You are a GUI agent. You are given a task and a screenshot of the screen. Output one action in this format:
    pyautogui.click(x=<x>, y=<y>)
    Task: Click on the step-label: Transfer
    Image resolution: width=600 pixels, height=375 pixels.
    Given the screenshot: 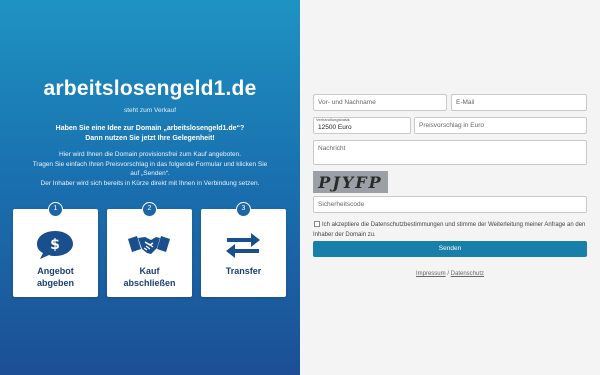 What is the action you would take?
    pyautogui.click(x=243, y=271)
    